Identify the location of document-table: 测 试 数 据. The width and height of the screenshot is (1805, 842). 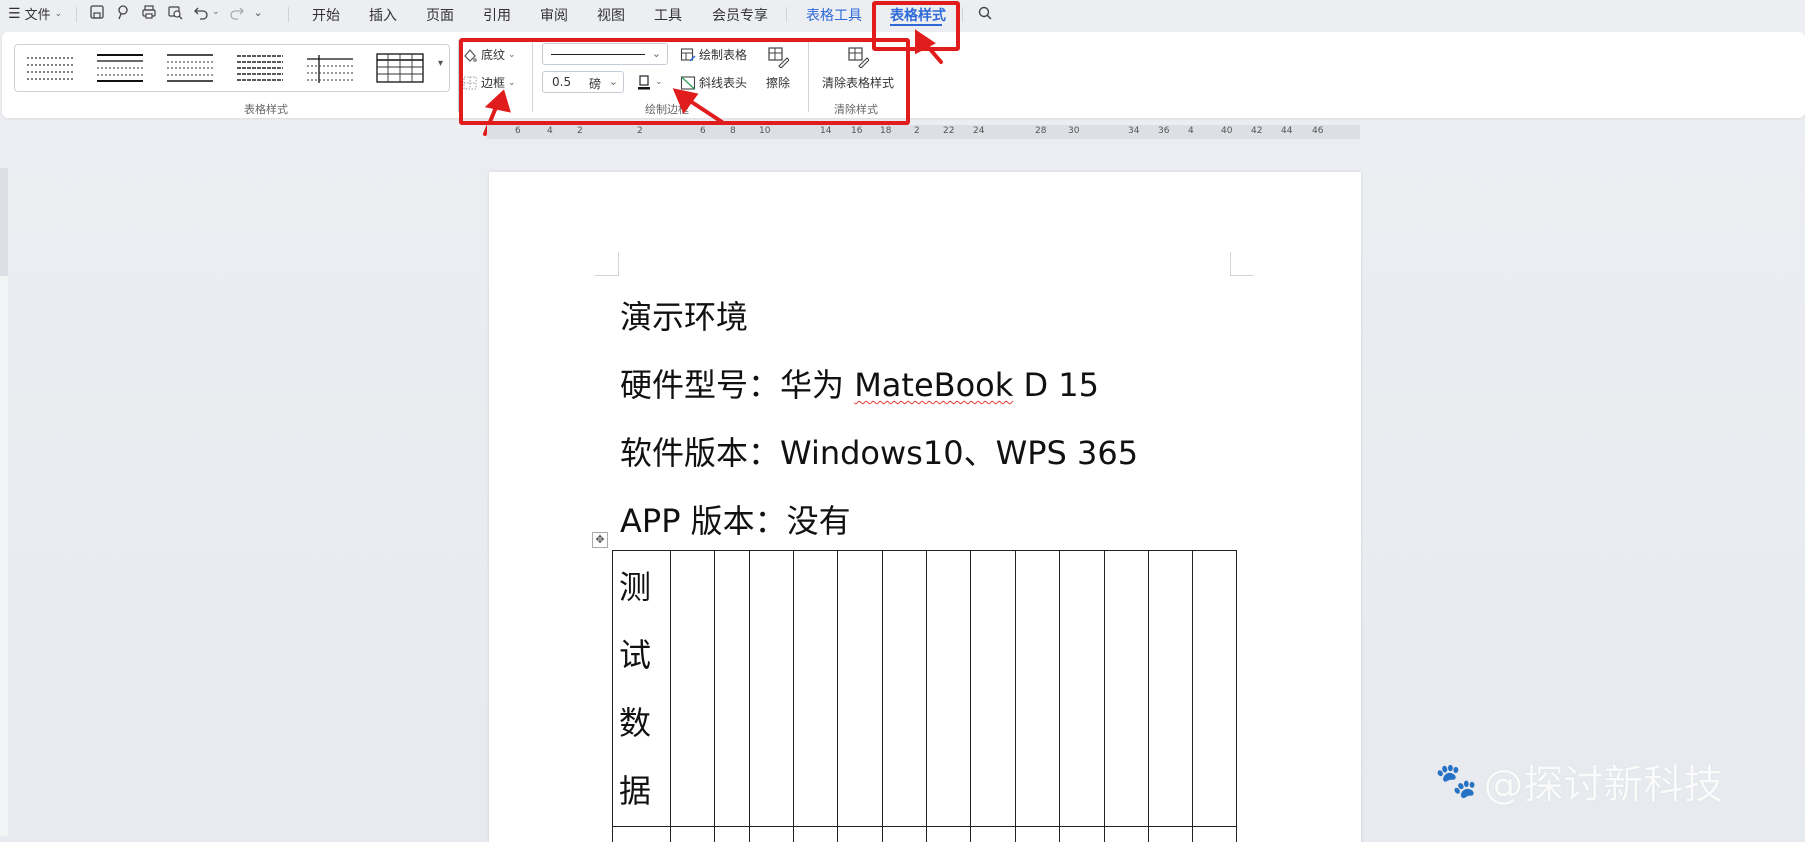
(924, 696).